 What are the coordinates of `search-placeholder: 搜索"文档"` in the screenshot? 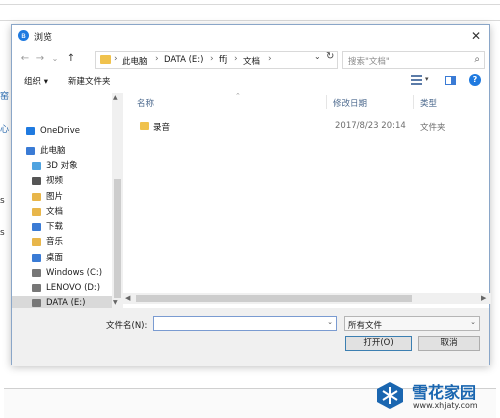 It's located at (369, 62).